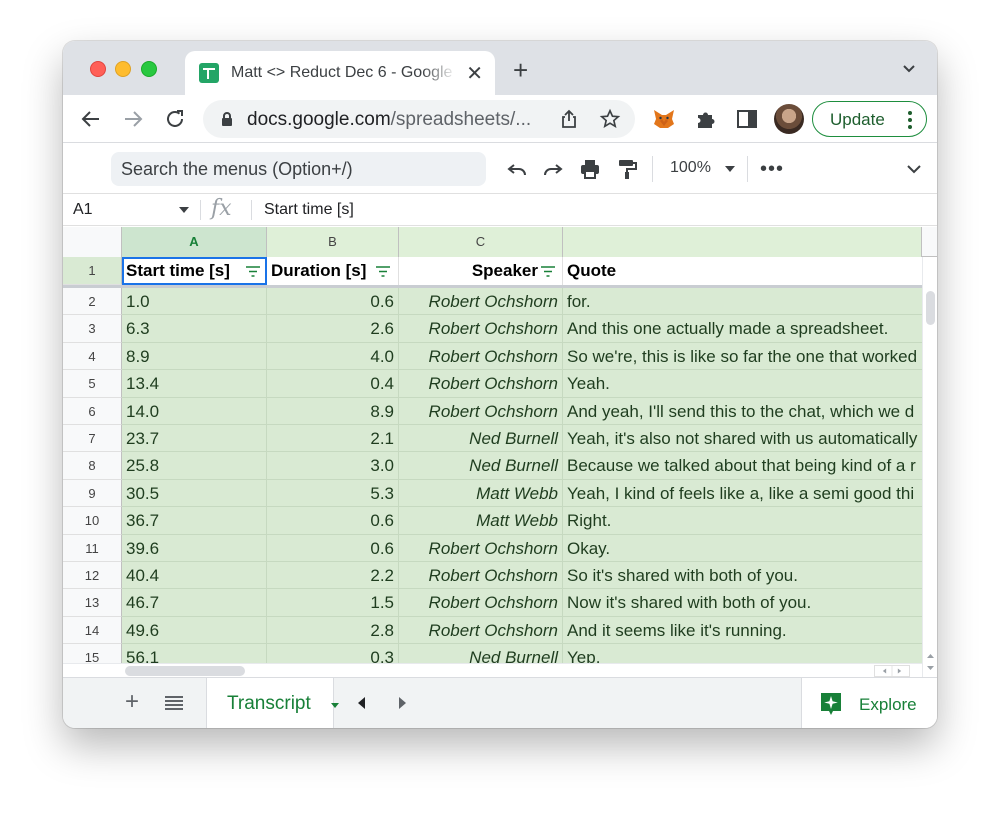 Image resolution: width=1000 pixels, height=816 pixels. Describe the element at coordinates (474, 73) in the screenshot. I see `tab-close-icon: ✕` at that location.